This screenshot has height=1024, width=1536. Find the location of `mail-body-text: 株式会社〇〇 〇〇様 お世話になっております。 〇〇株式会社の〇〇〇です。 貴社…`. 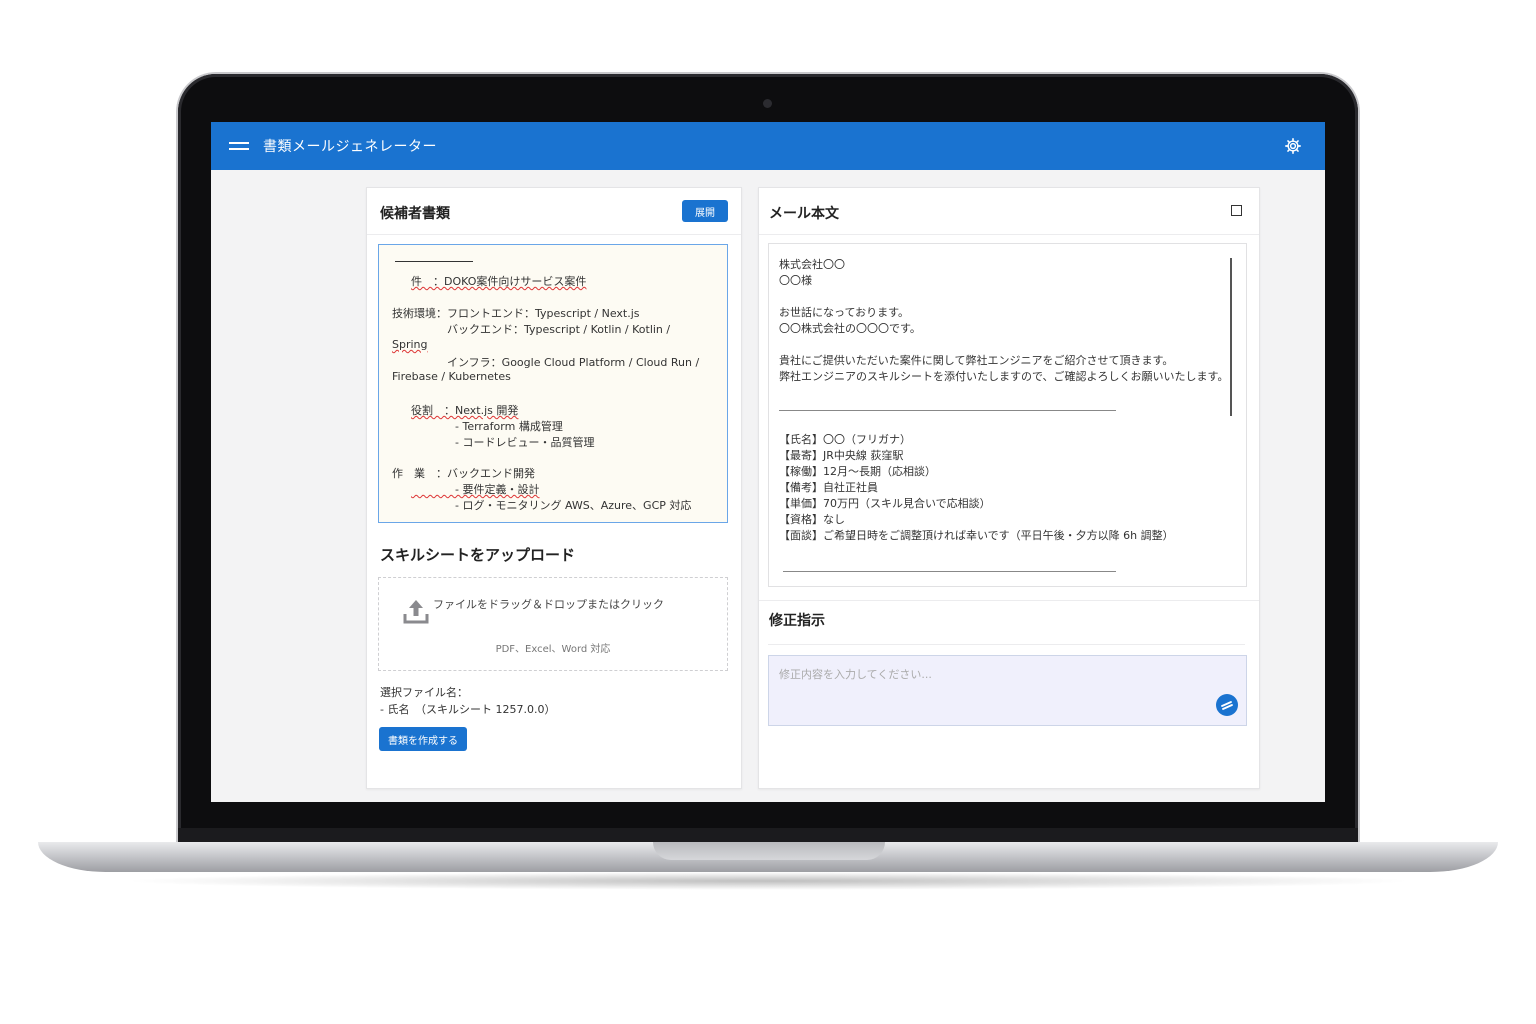

mail-body-text: 株式会社〇〇 〇〇様 お世話になっております。 〇〇株式会社の〇〇〇です。 貴社… is located at coordinates (1007, 415).